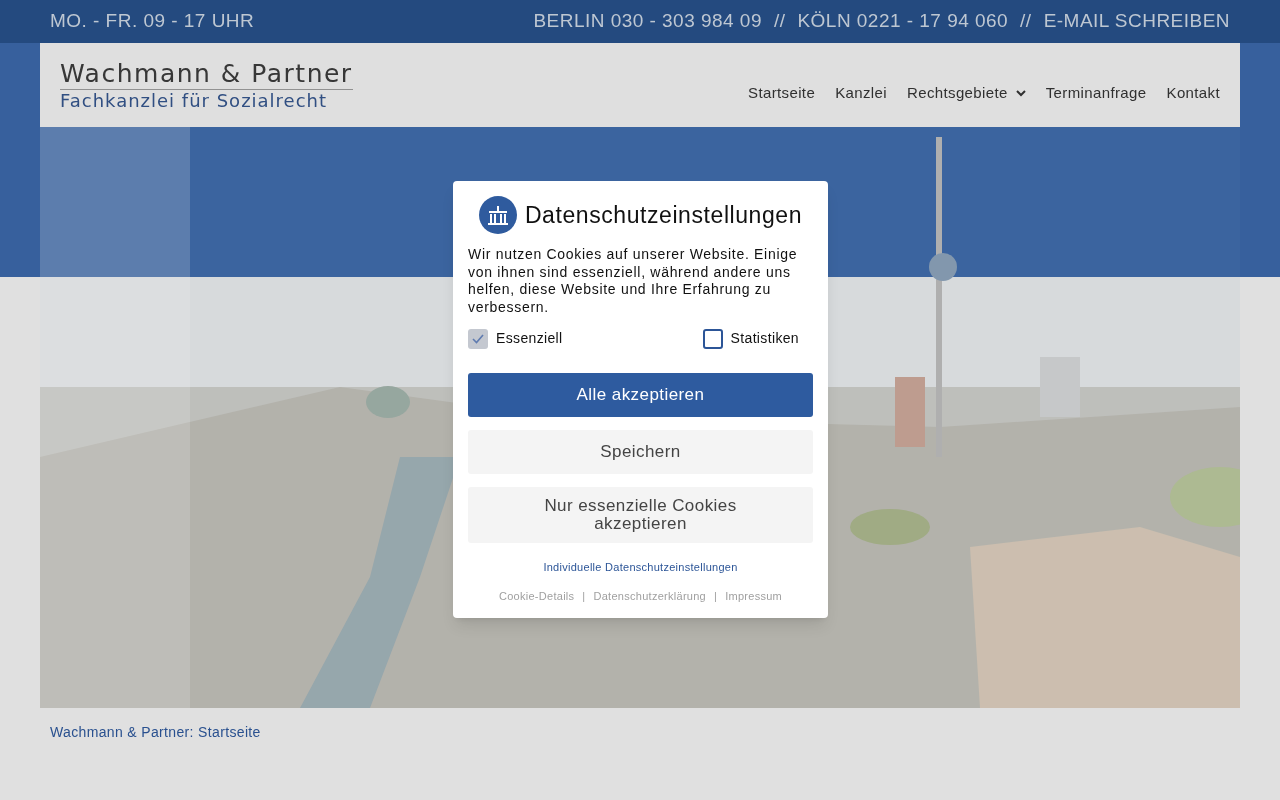 This screenshot has height=800, width=1280. I want to click on checkbox-label: Essenziell, so click(529, 338).